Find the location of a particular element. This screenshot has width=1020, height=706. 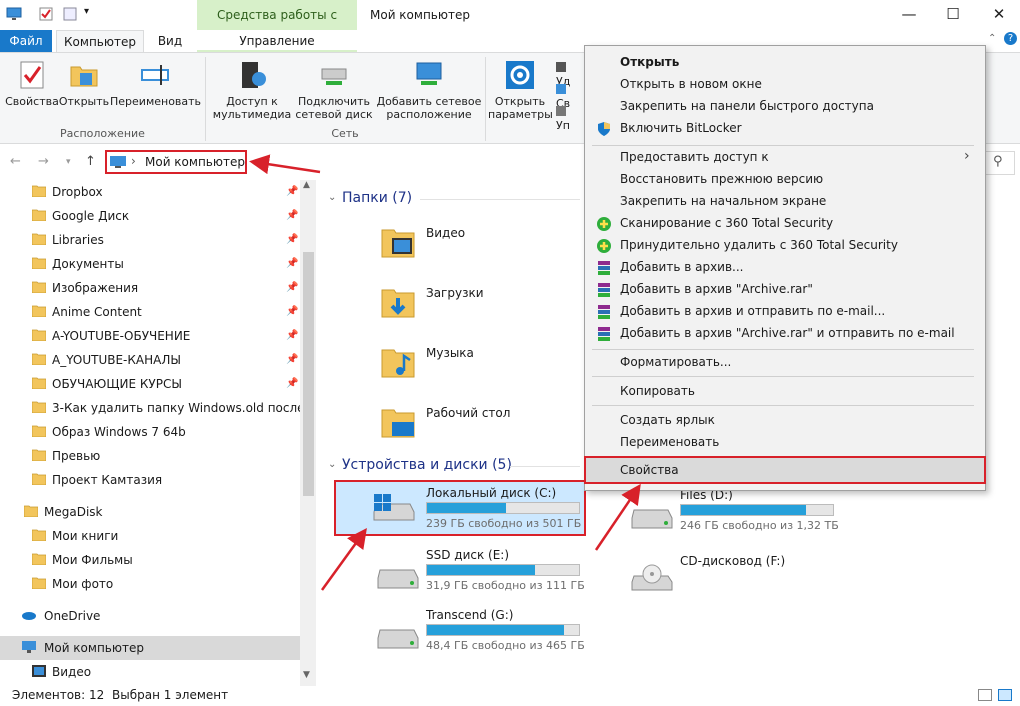

sidebar-item: A_YOUTUBE-КАНАЛЫ 📌 is located at coordinates (150, 360).